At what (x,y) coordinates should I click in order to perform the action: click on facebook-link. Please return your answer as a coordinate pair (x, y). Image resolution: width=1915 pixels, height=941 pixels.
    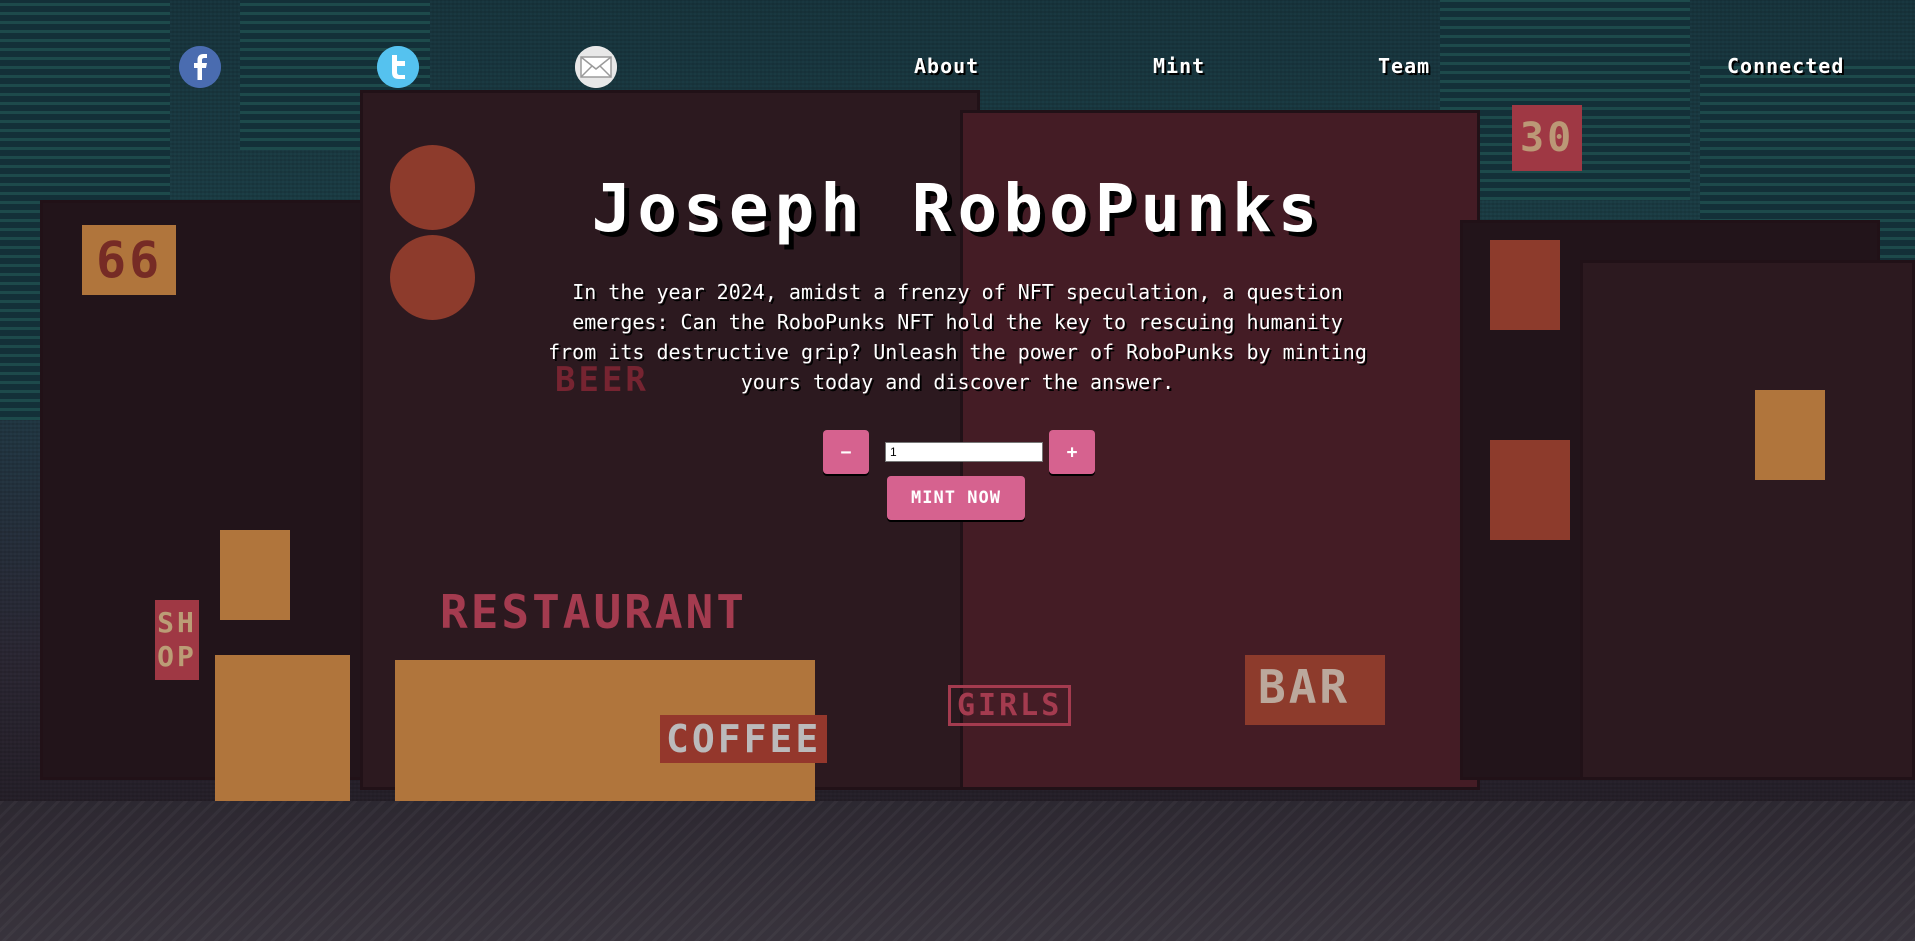
    Looking at the image, I should click on (200, 67).